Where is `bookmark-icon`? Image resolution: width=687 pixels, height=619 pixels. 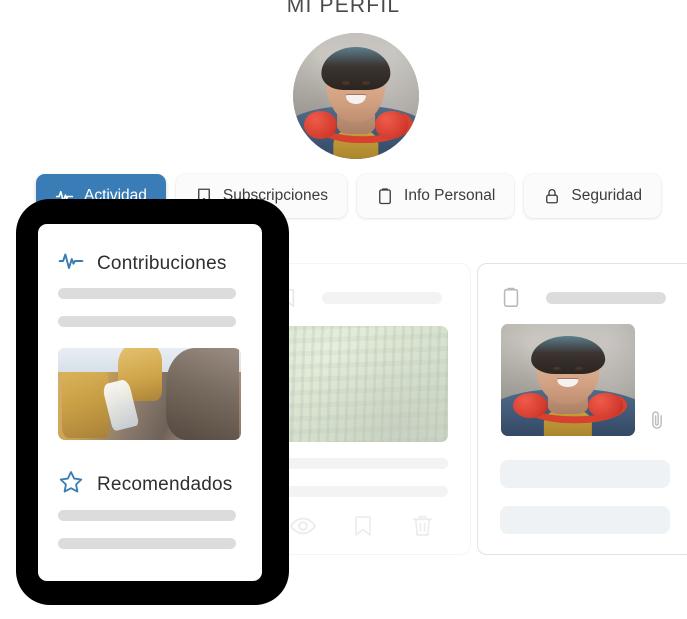
bookmark-icon is located at coordinates (363, 528).